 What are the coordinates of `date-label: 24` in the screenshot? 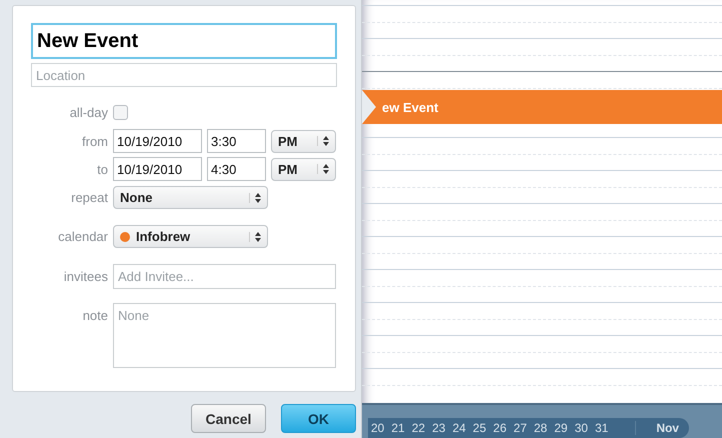 It's located at (459, 428).